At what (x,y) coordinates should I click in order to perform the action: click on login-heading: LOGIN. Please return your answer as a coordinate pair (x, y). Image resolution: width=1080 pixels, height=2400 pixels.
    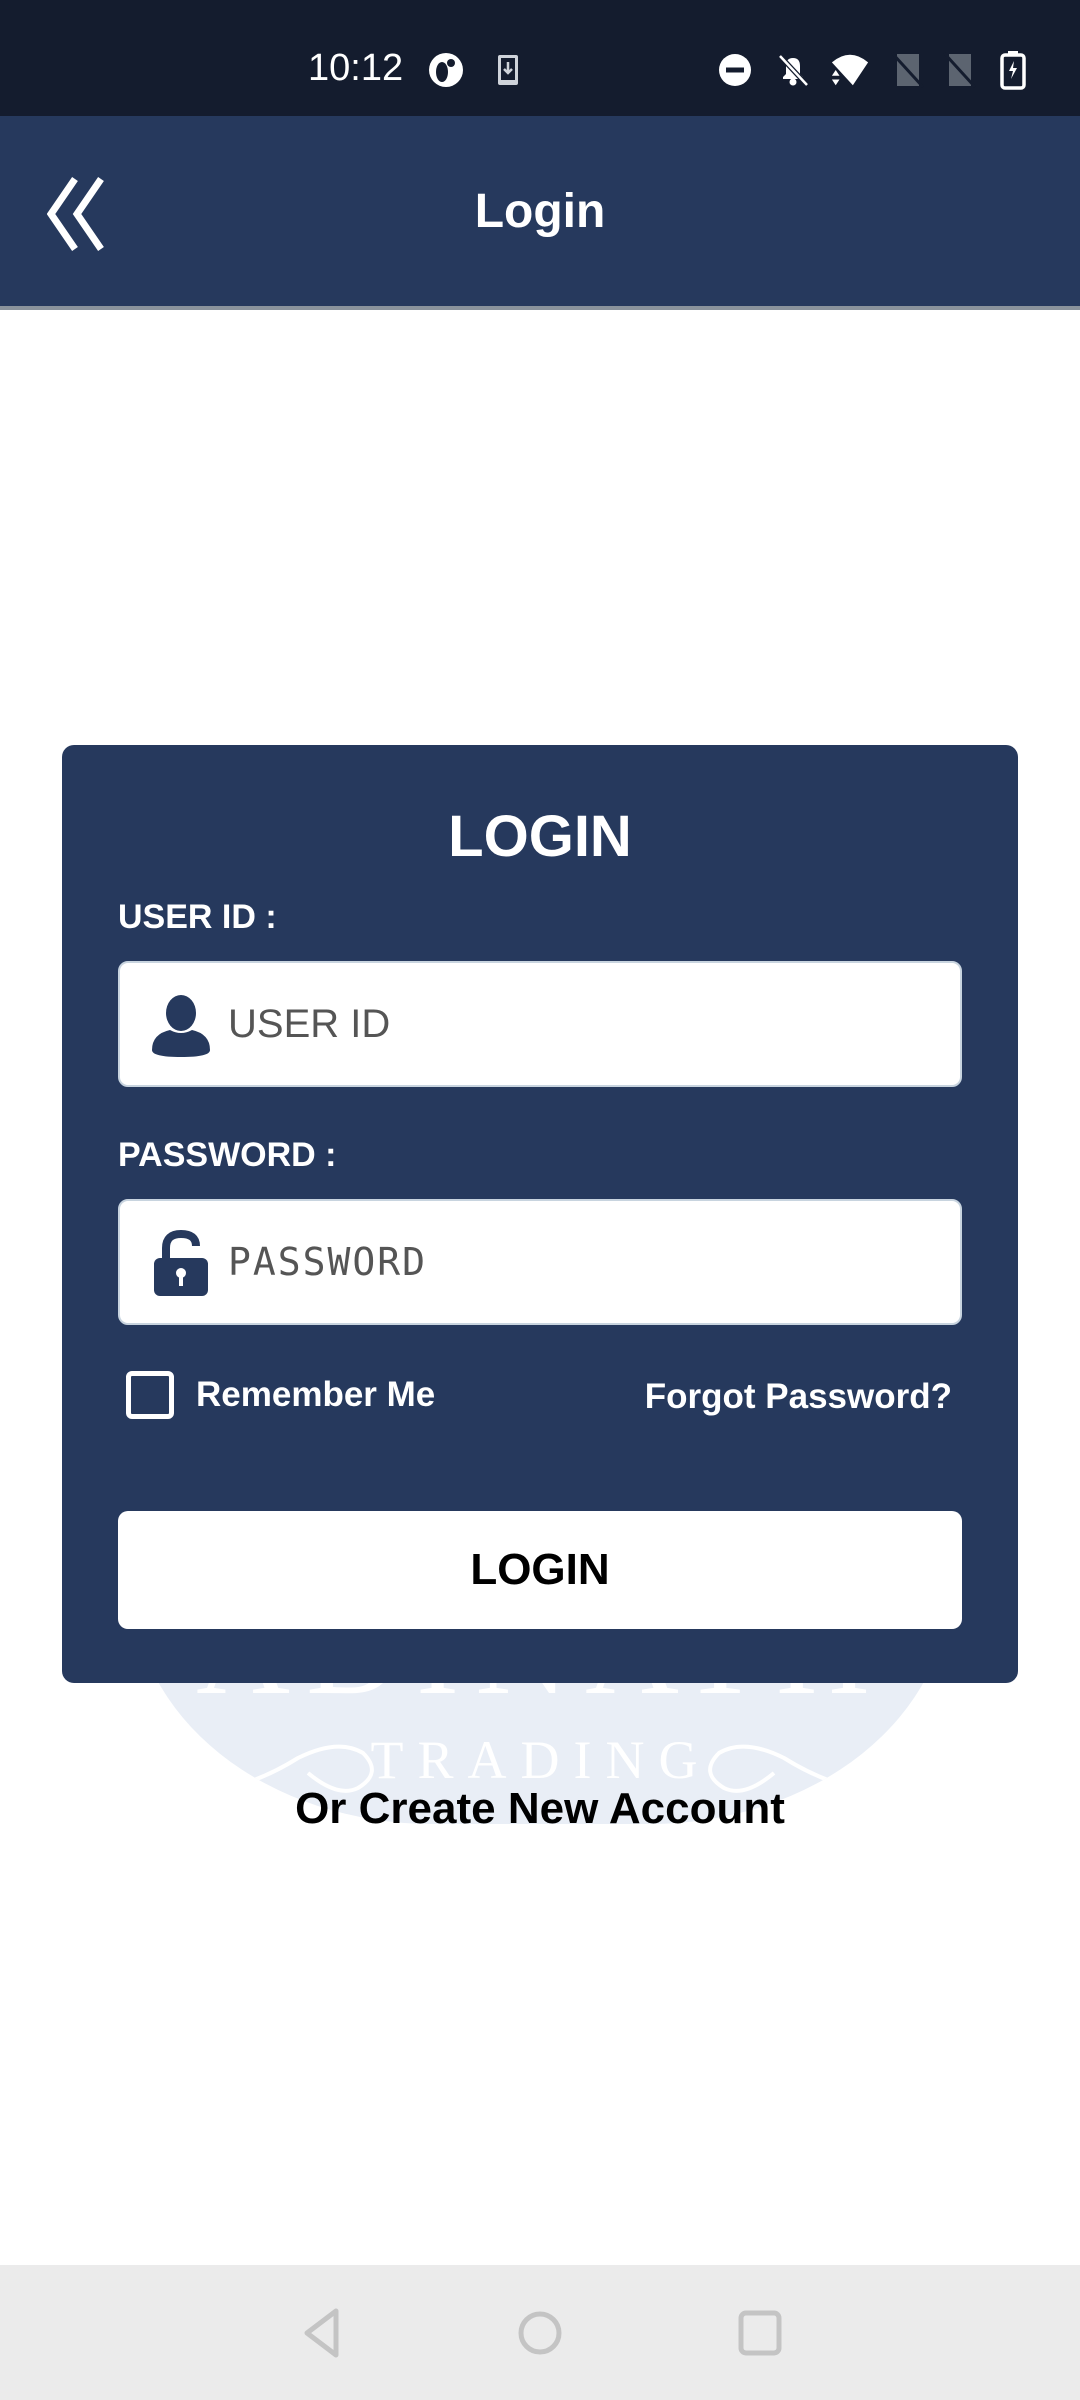
    Looking at the image, I should click on (540, 836).